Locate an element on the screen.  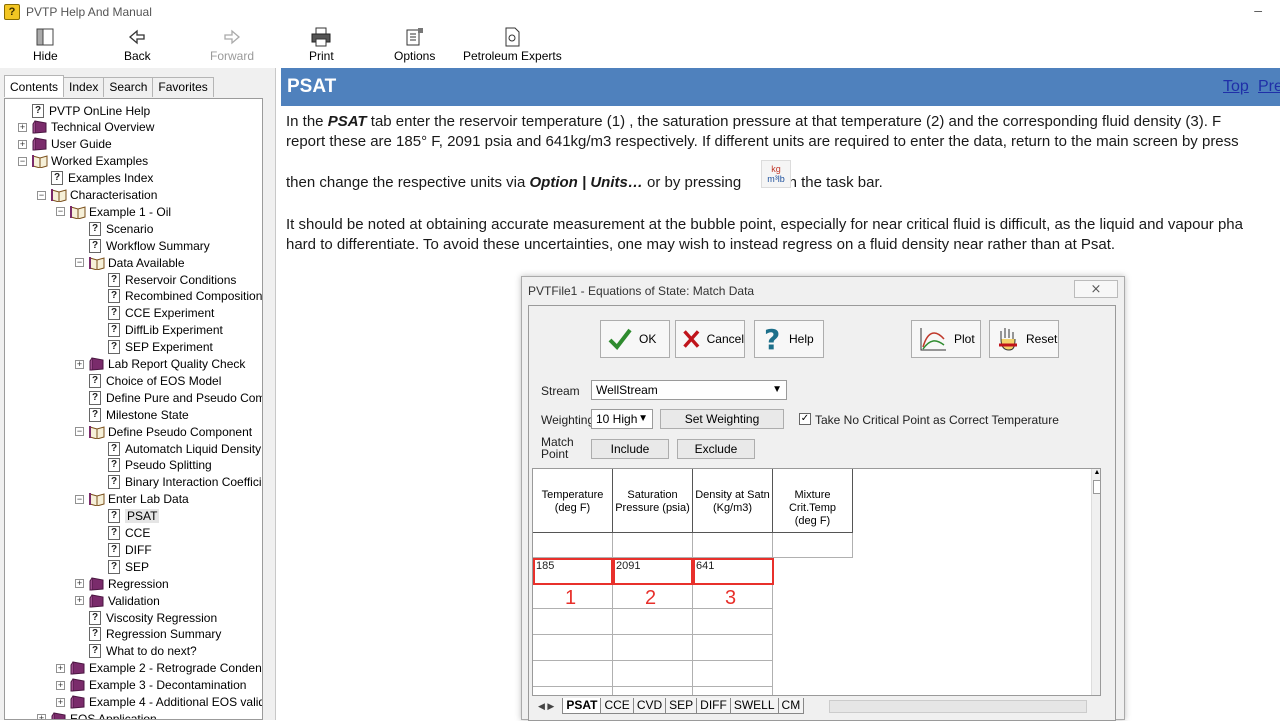
tree-item: + Lab Report Quality Check is located at coordinates (160, 364).